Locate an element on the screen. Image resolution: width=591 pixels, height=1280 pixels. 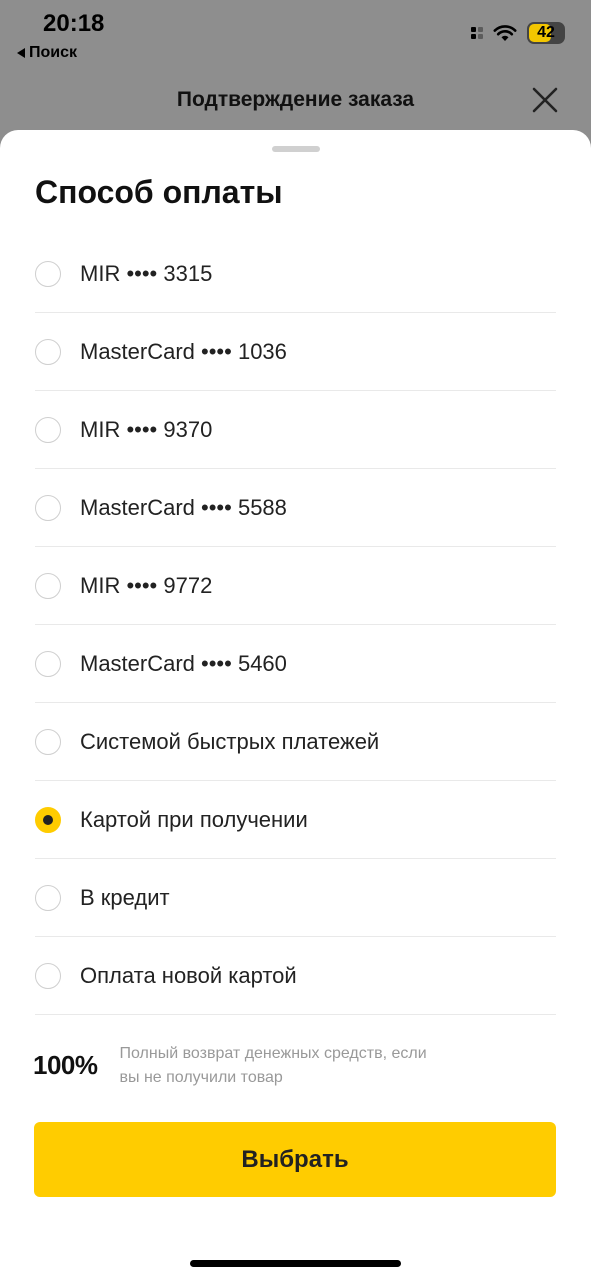
battery-icon: 42 is located at coordinates (546, 33).